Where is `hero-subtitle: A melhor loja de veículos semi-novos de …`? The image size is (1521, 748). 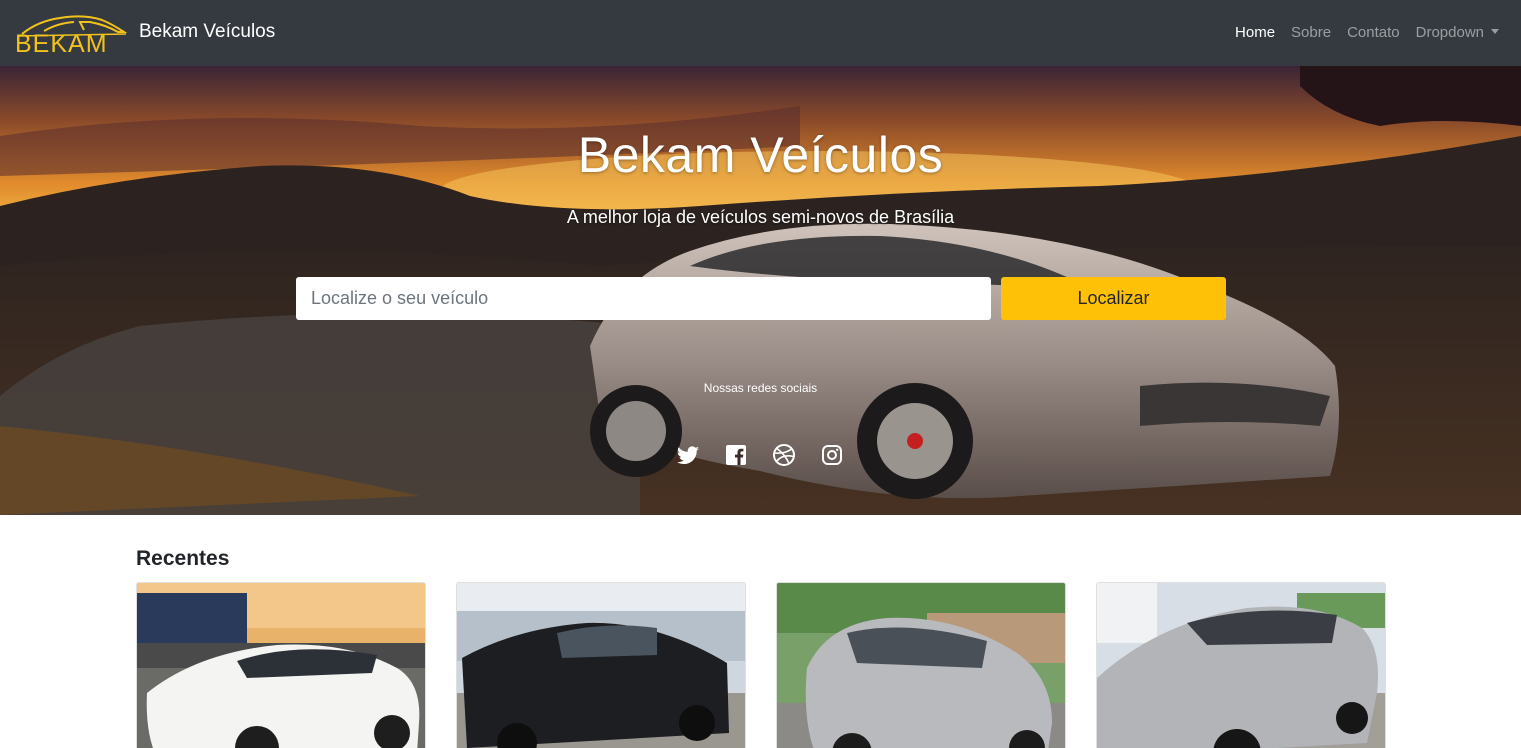 hero-subtitle: A melhor loja de veículos semi-novos de … is located at coordinates (760, 217).